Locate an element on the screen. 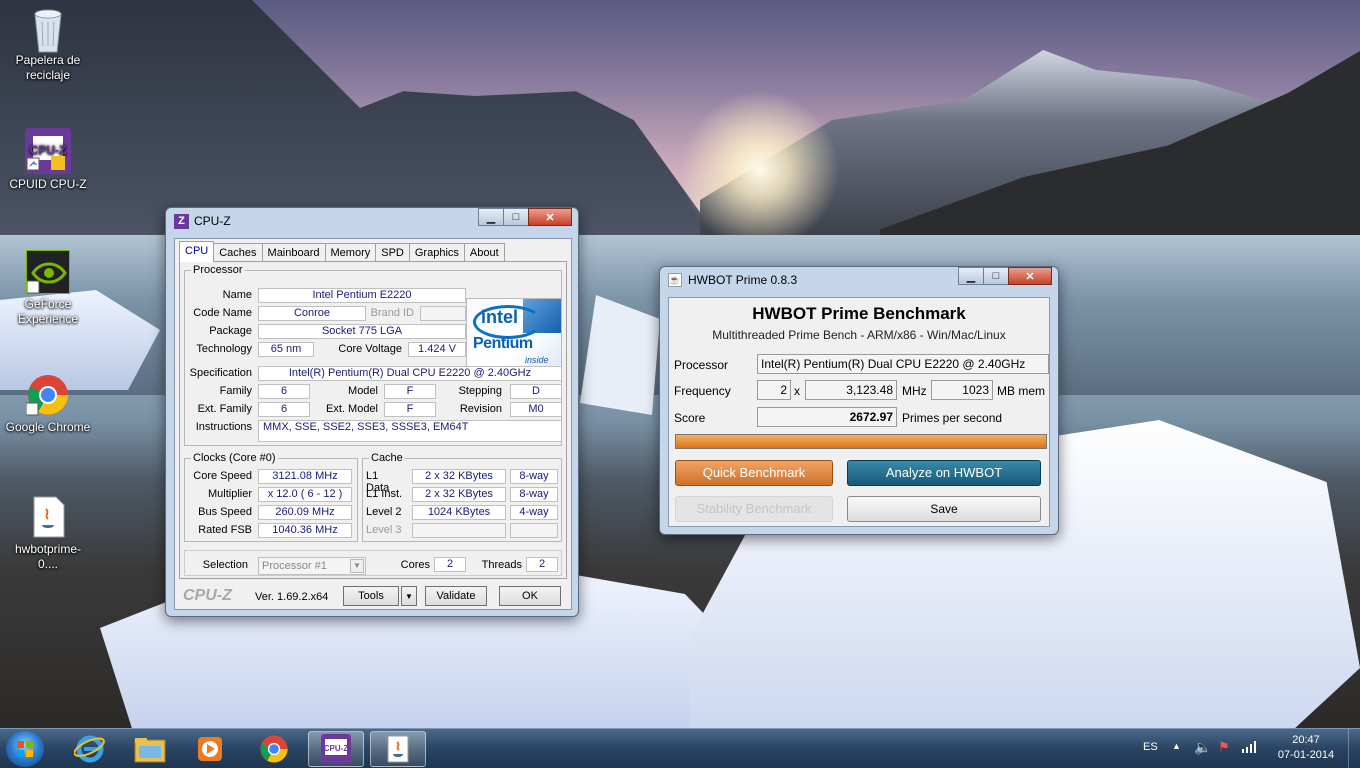 This screenshot has width=1360, height=768. save-button: Save is located at coordinates (944, 509).